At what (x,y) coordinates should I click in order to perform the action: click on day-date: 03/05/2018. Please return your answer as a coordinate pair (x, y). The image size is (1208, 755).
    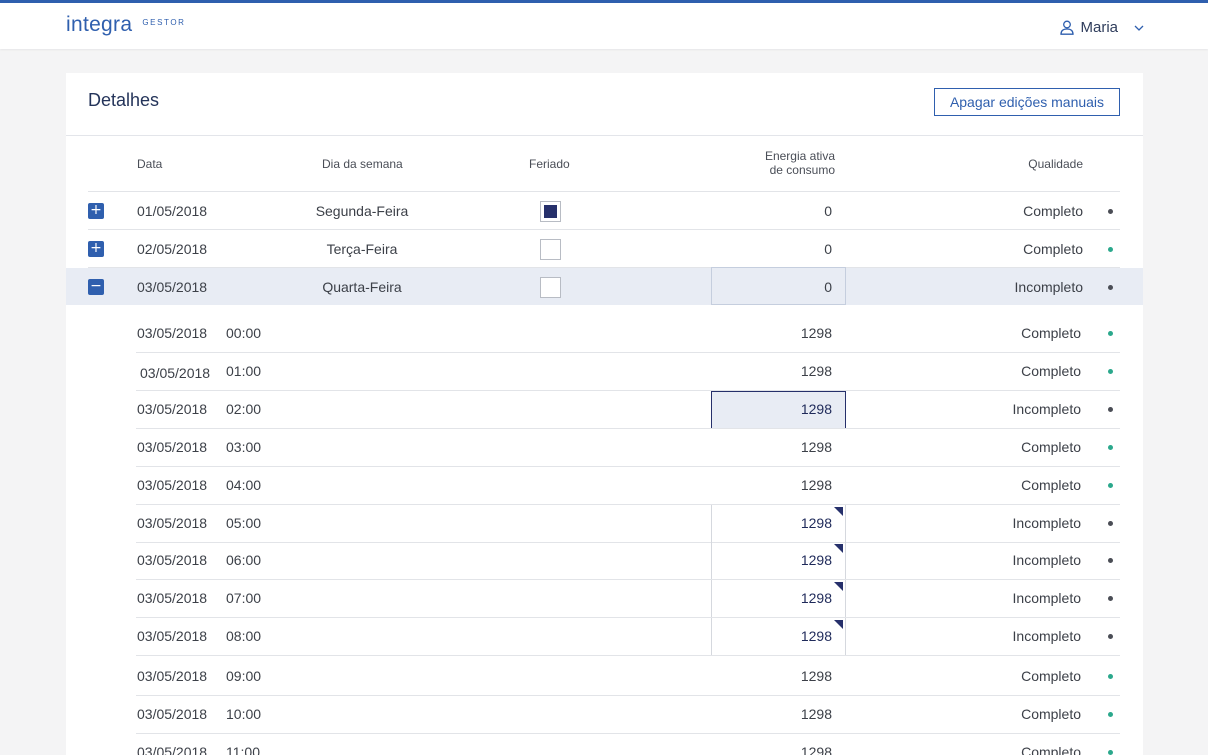
    Looking at the image, I should click on (172, 287).